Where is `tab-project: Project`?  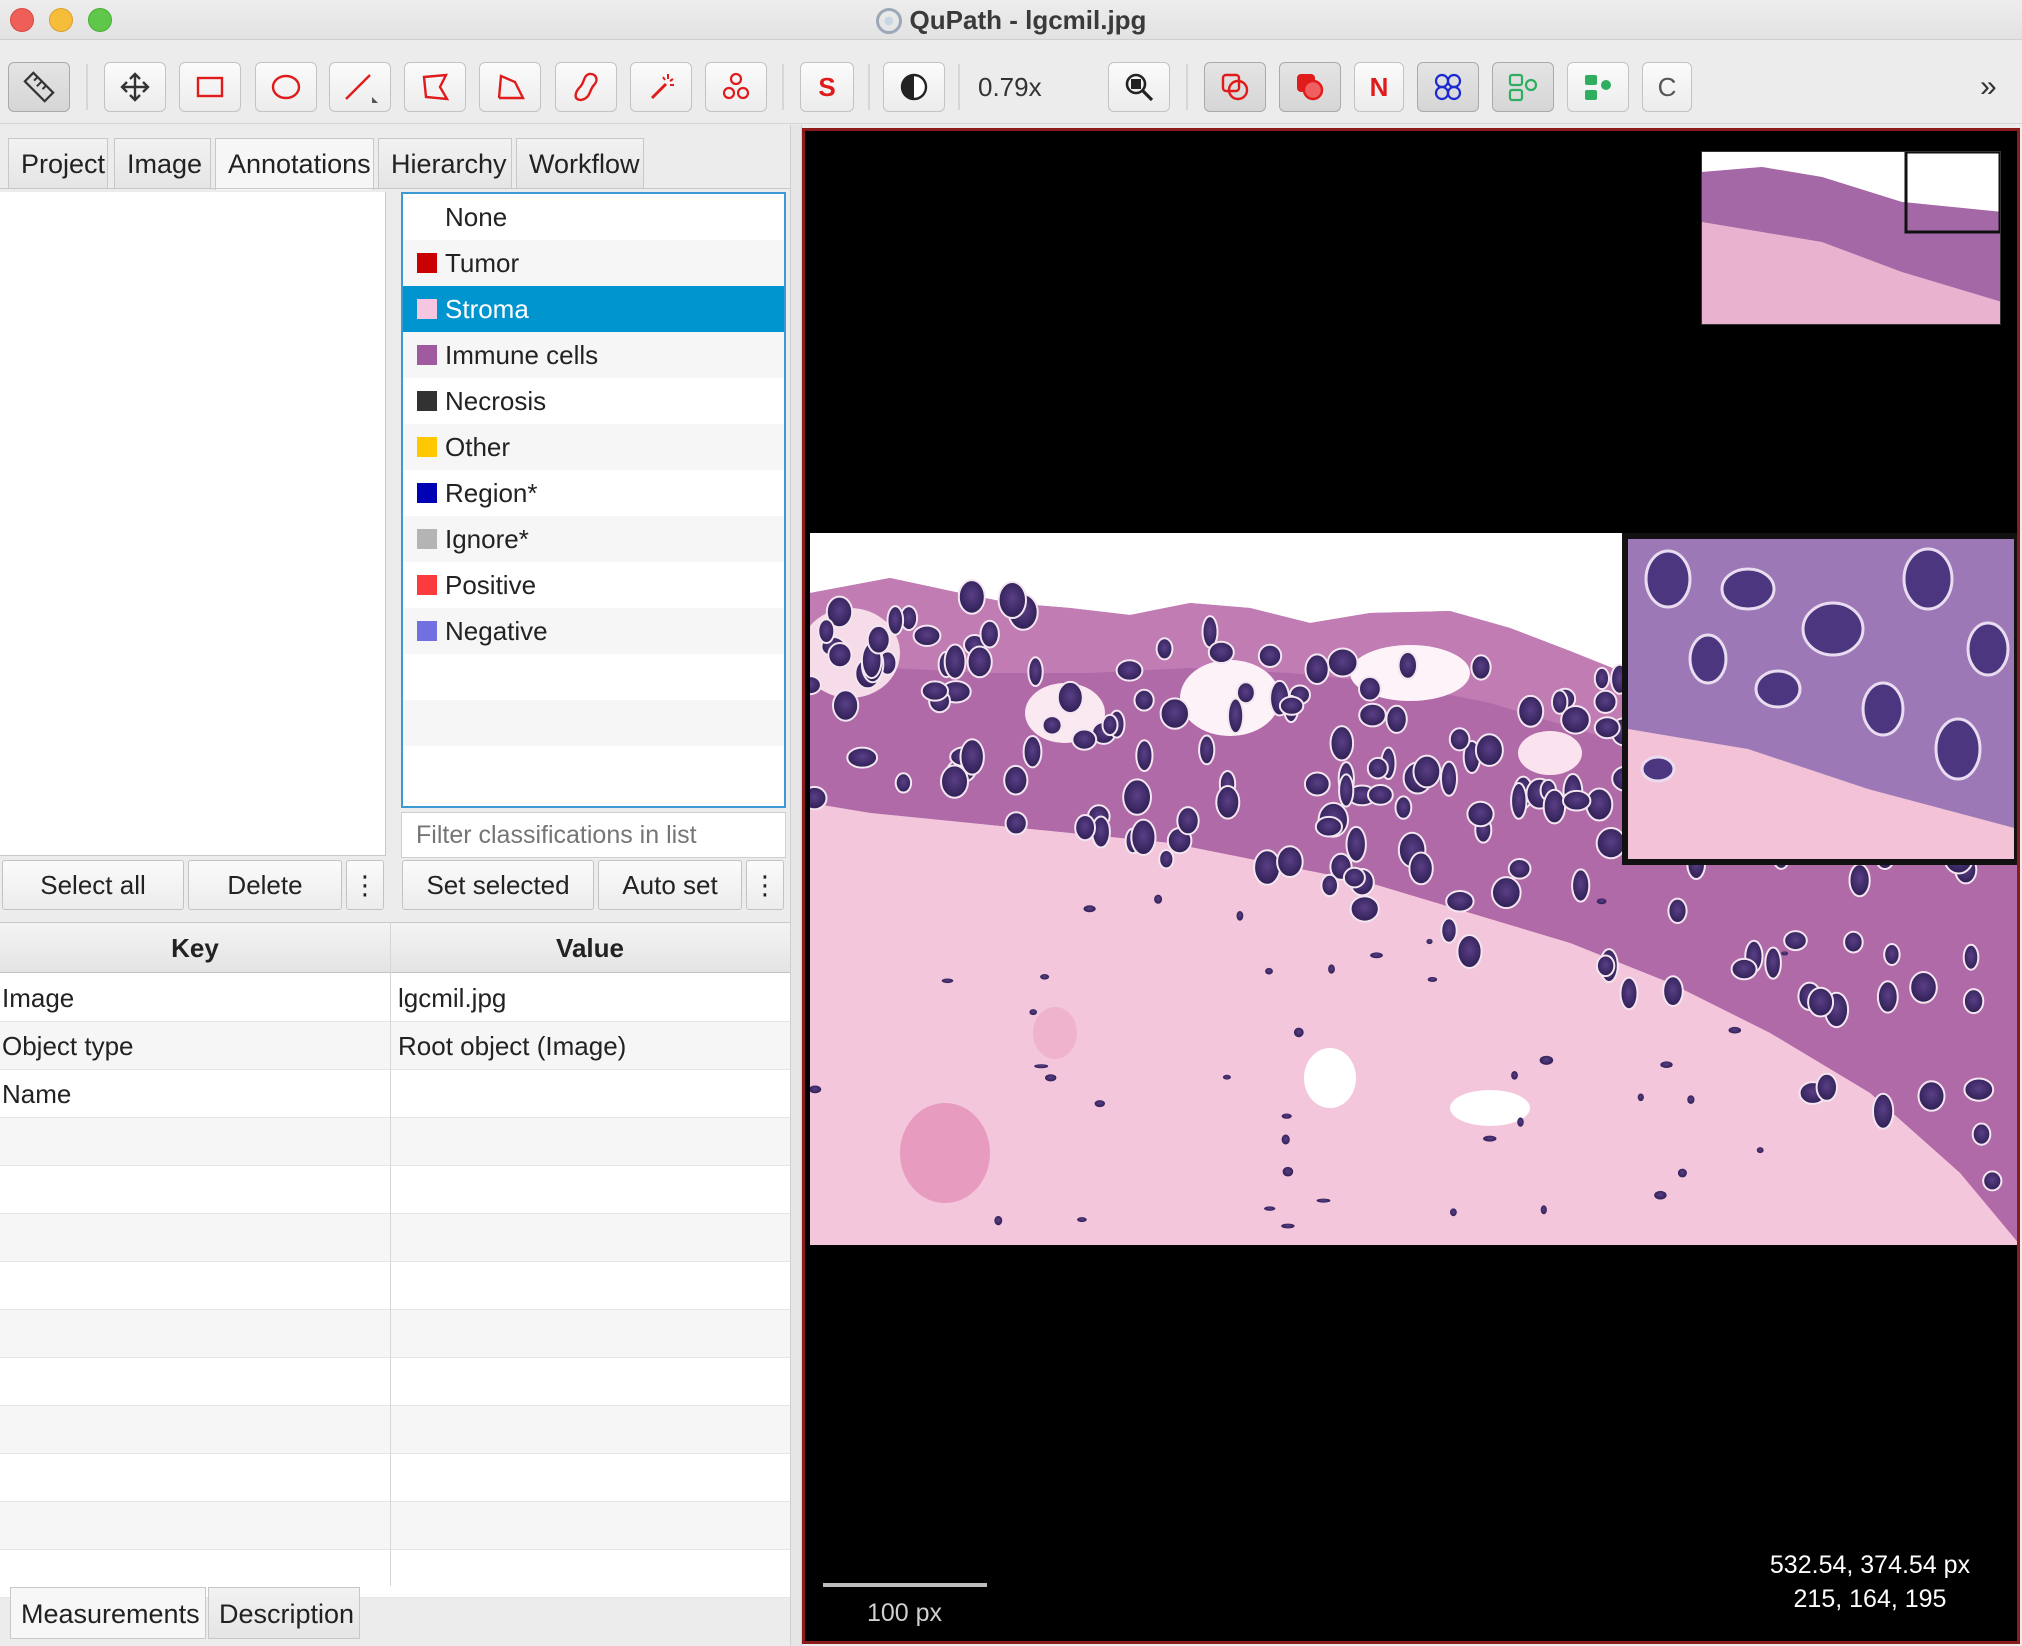
tab-project: Project is located at coordinates (58, 163).